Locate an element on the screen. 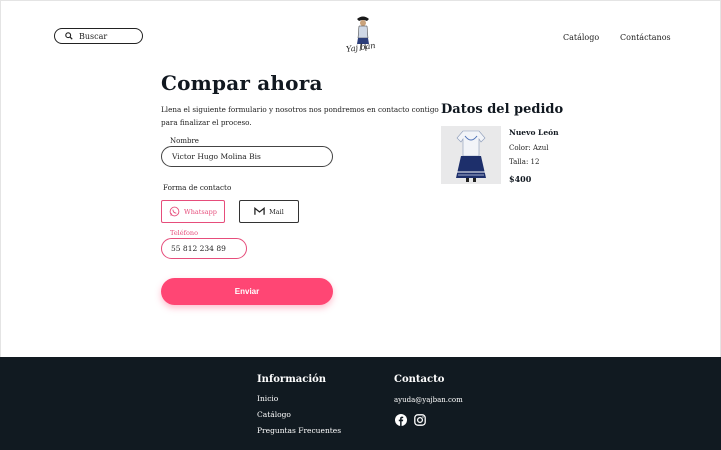  order-title: Datos del pedido is located at coordinates (502, 109).